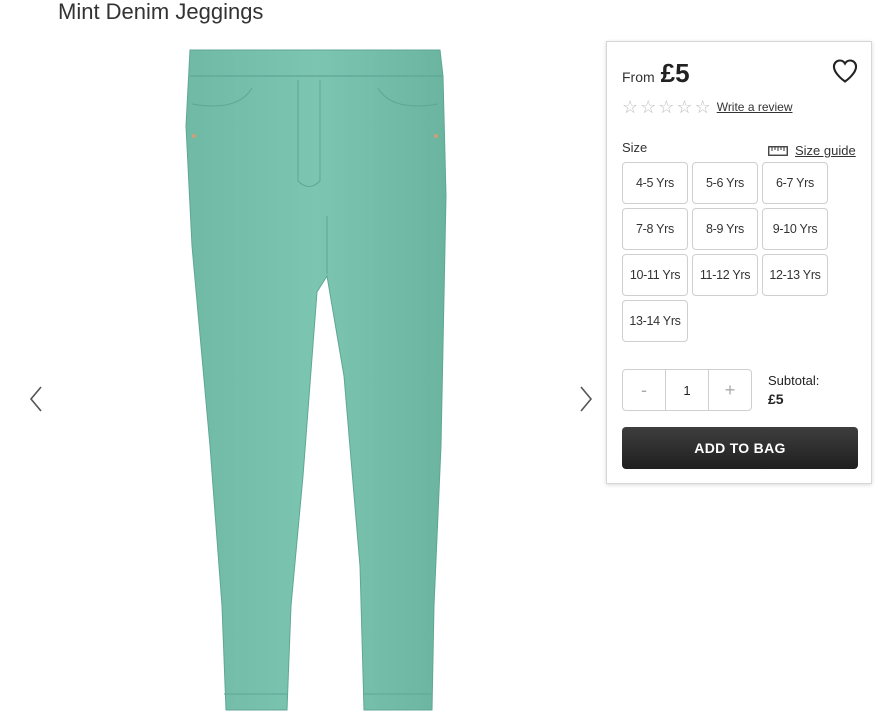  I want to click on size-label: Size, so click(635, 147).